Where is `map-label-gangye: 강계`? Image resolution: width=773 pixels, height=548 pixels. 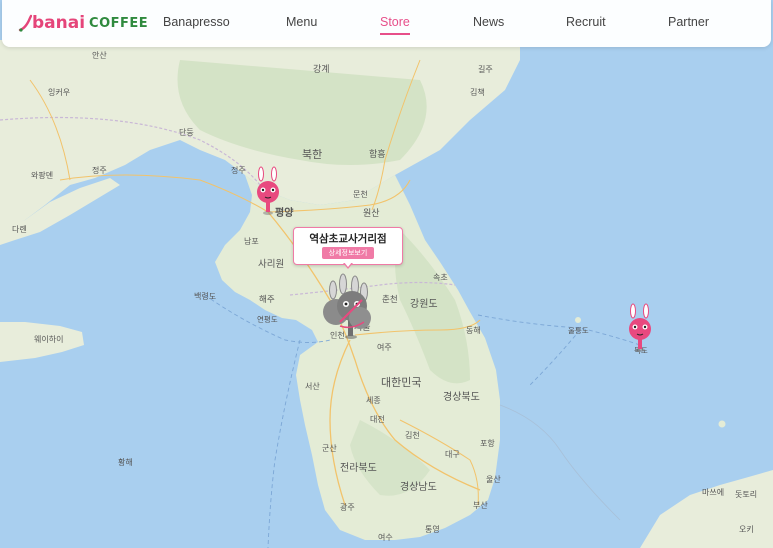 map-label-gangye: 강계 is located at coordinates (321, 69).